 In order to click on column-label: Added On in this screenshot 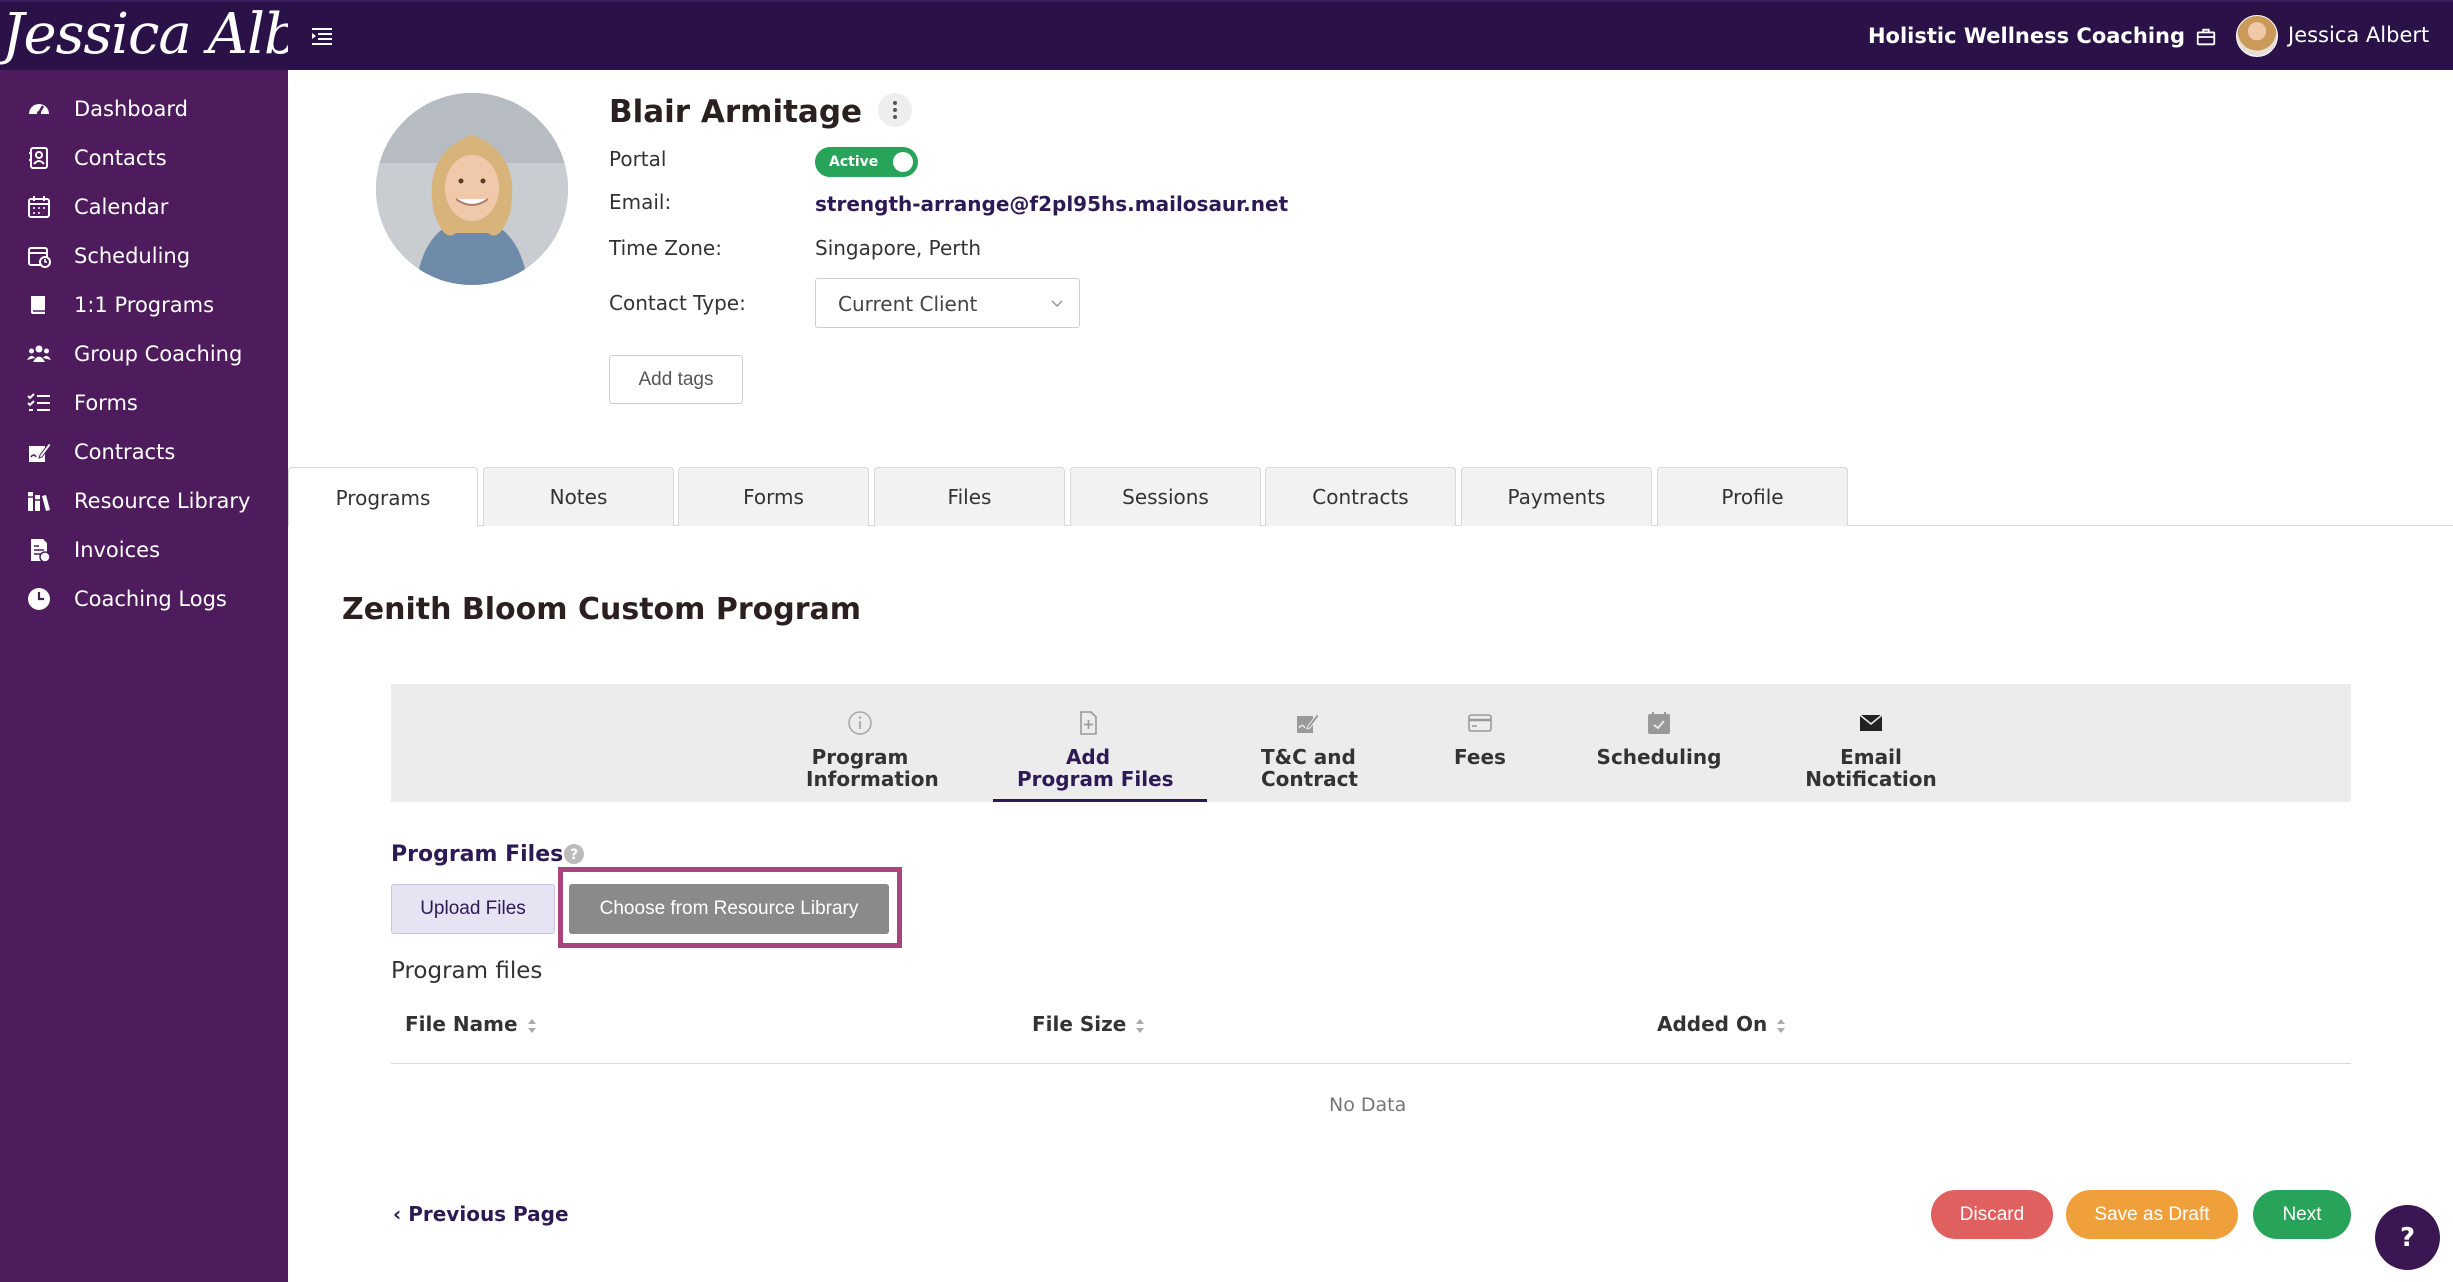, I will do `click(1712, 1024)`.